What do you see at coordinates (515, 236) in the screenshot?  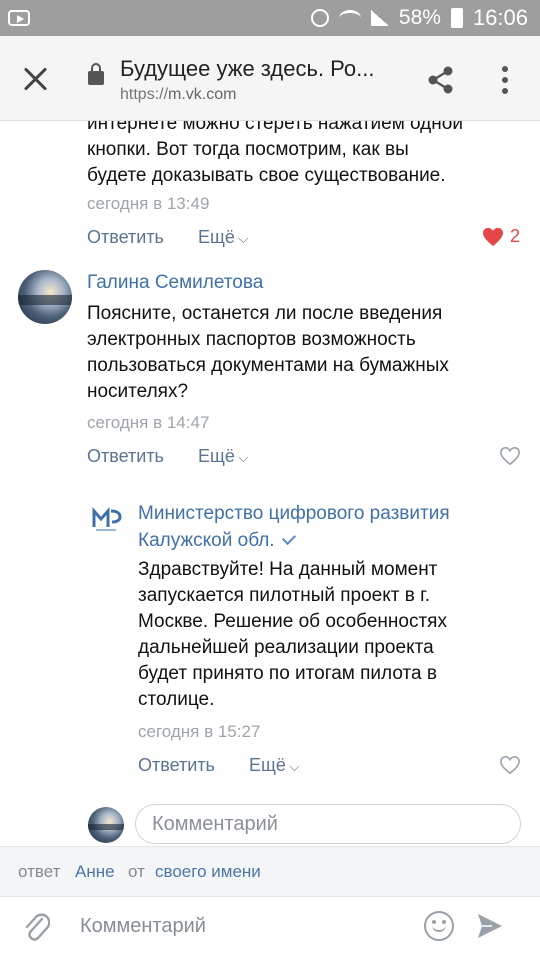 I see `like-count: 2` at bounding box center [515, 236].